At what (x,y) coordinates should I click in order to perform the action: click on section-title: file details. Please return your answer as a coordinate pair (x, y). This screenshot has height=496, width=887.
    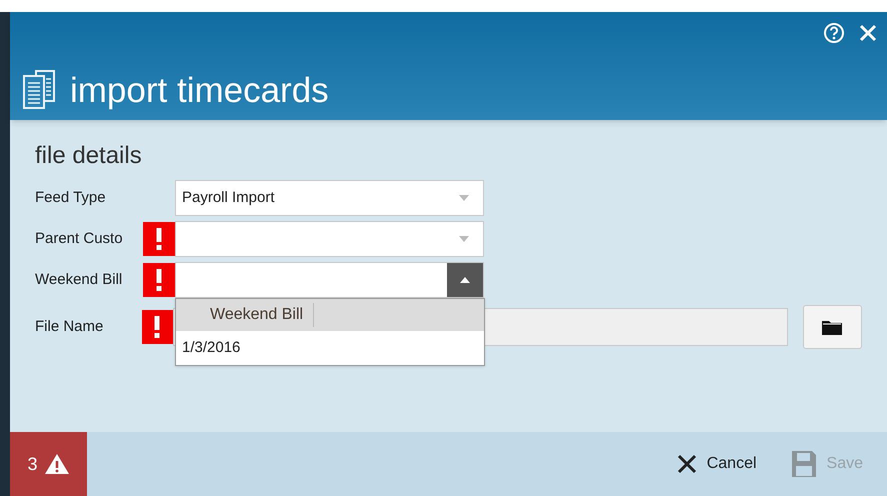
    Looking at the image, I should click on (89, 156).